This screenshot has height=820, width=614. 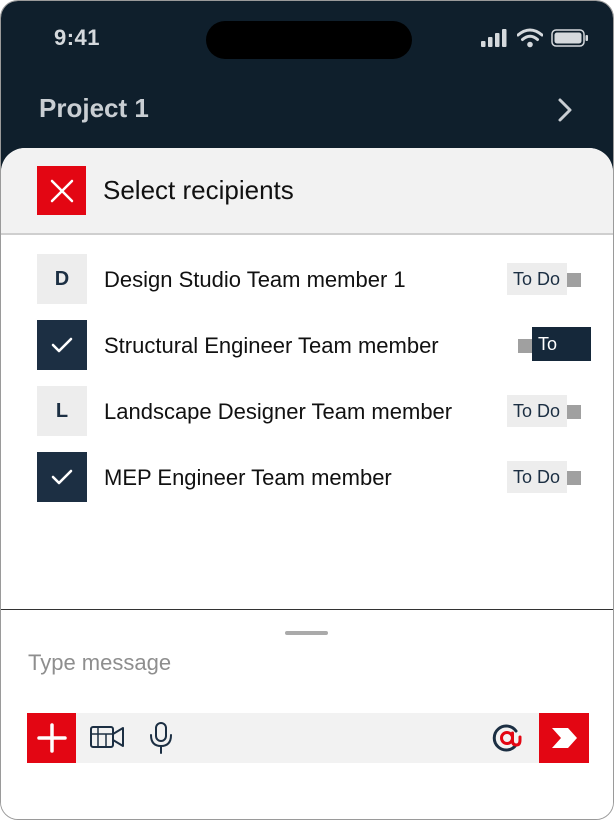 I want to click on project-title: Project 1, so click(x=94, y=108).